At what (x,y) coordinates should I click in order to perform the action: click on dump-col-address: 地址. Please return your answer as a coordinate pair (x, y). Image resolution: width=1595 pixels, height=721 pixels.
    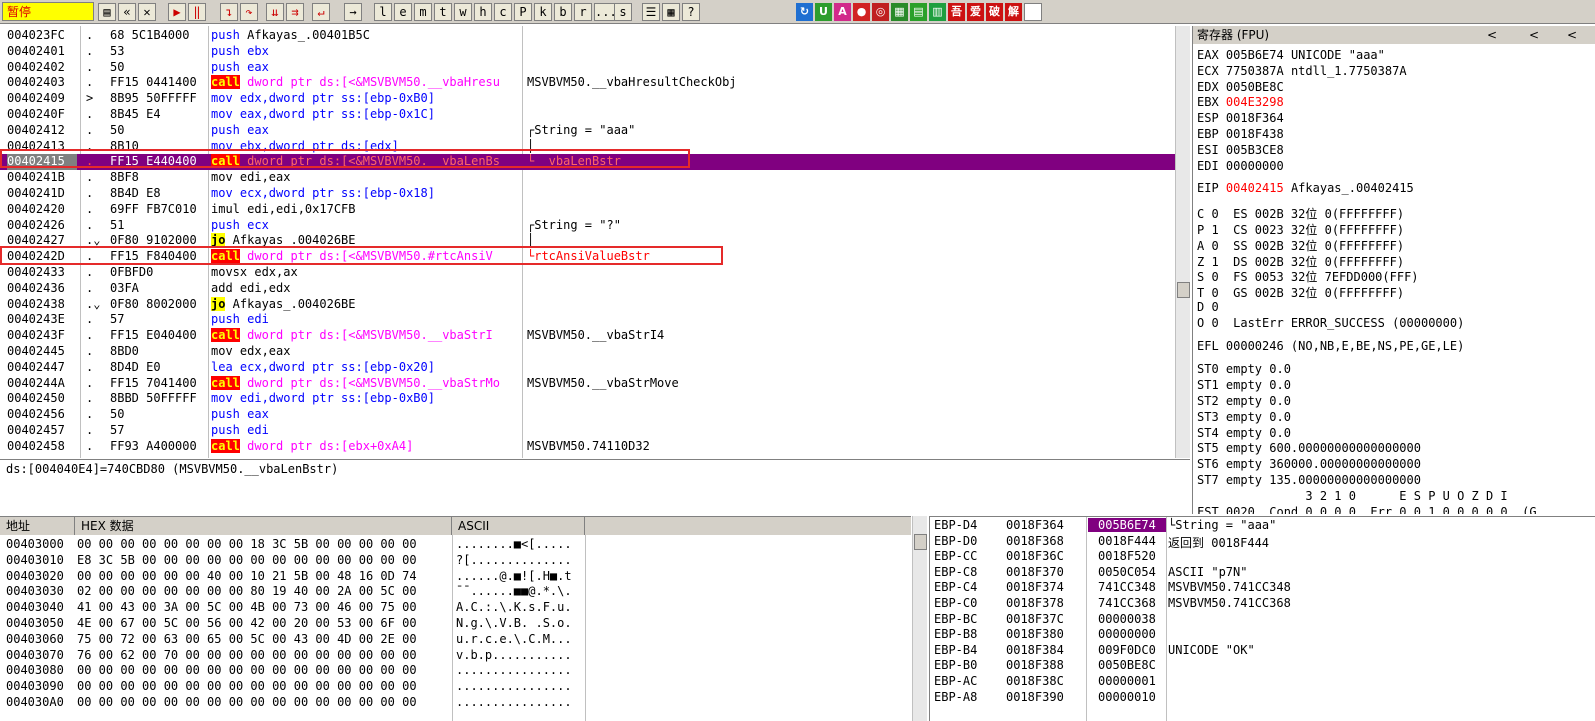
    Looking at the image, I should click on (37, 526).